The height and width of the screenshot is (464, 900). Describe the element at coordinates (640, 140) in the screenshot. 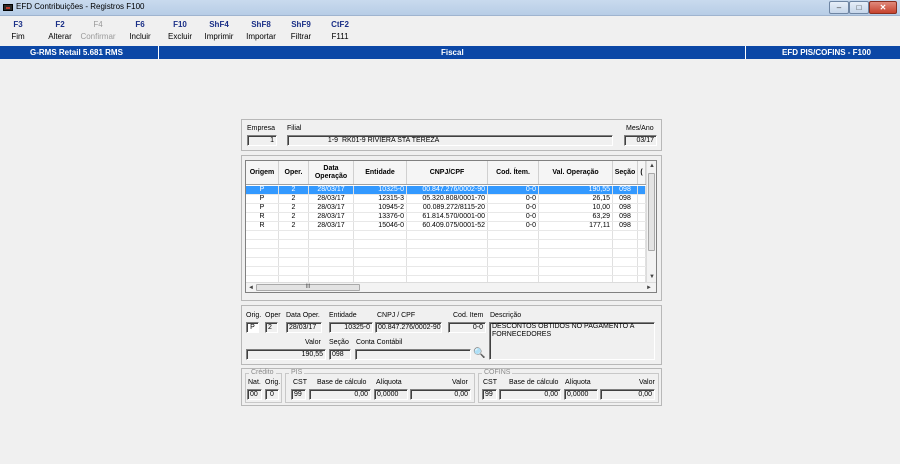

I see `mesano-field: 03/17` at that location.